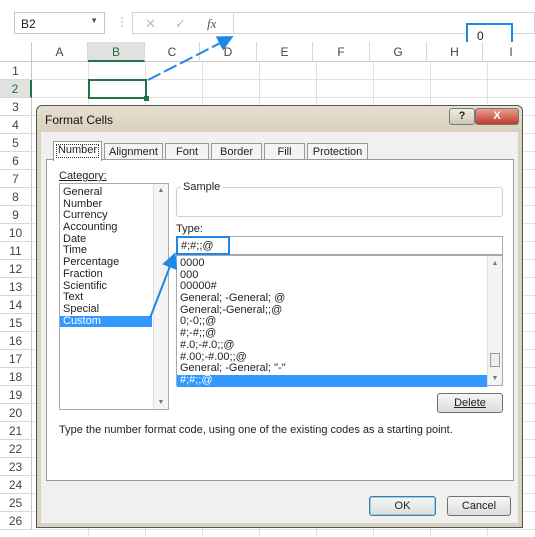  Describe the element at coordinates (190, 58) in the screenshot. I see `arrow-cell-to-formula` at that location.